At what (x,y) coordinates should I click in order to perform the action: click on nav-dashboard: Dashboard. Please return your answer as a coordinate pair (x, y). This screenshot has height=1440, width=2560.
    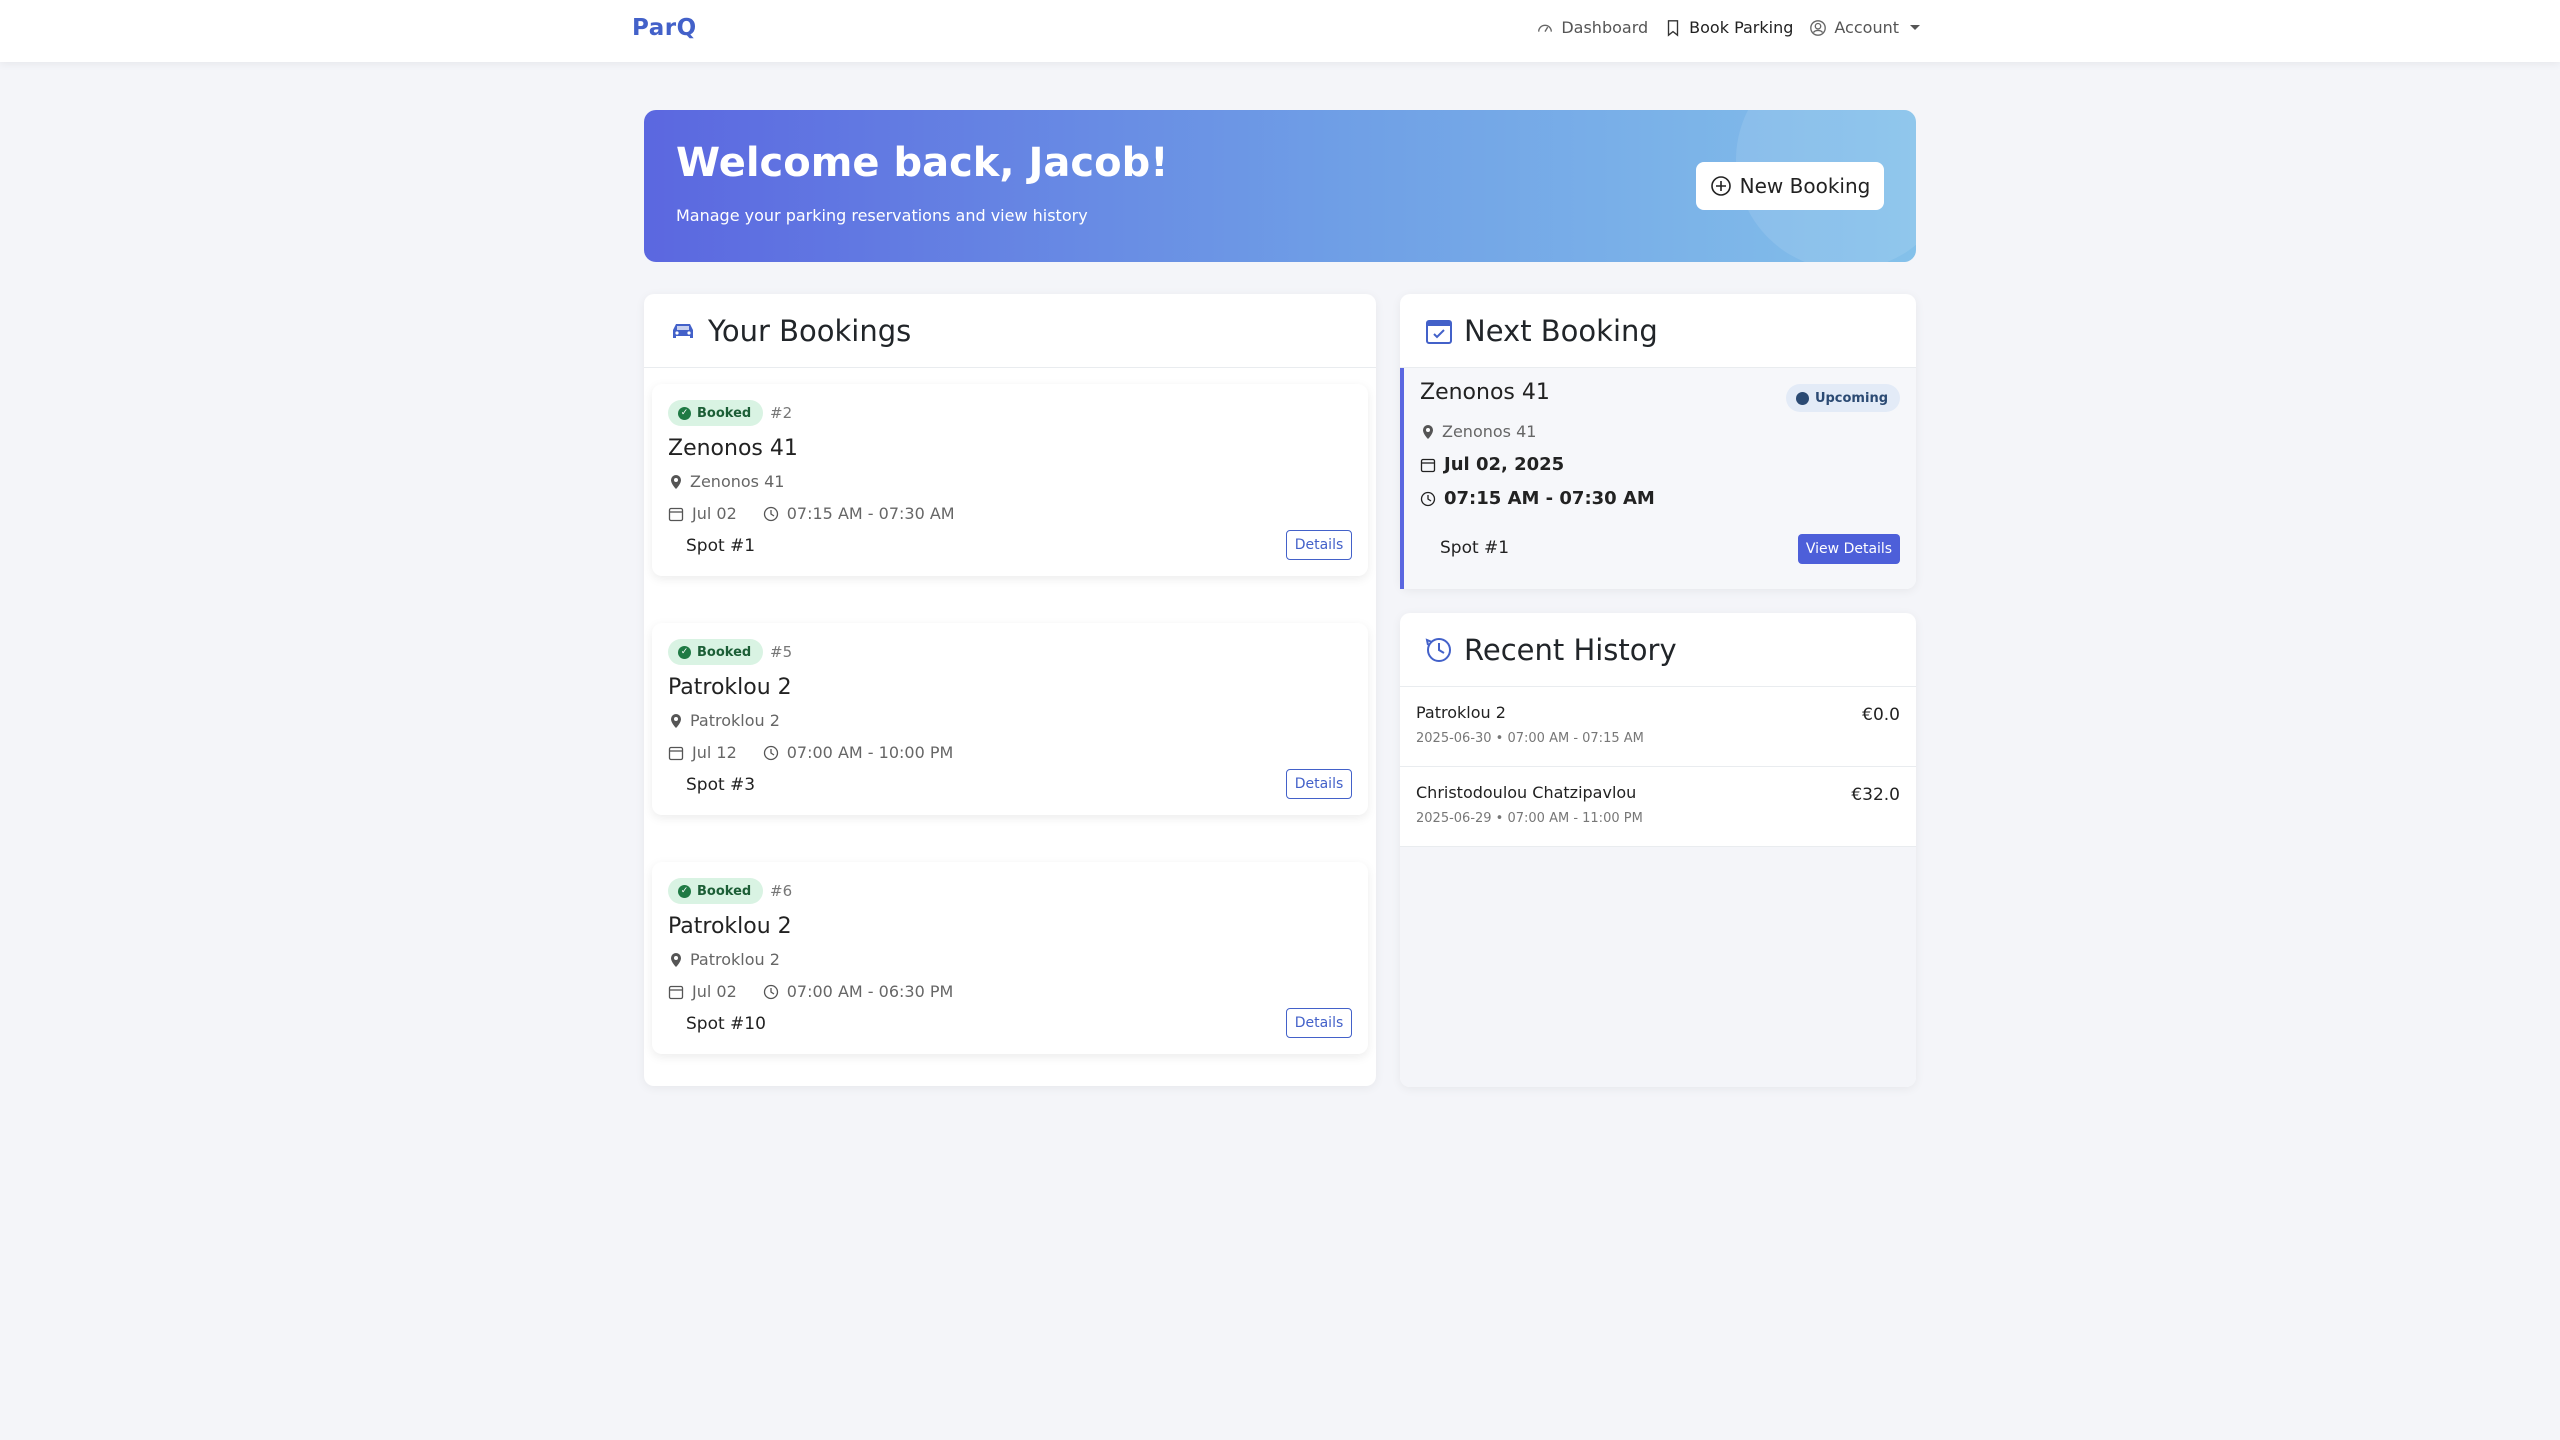
    Looking at the image, I should click on (1592, 27).